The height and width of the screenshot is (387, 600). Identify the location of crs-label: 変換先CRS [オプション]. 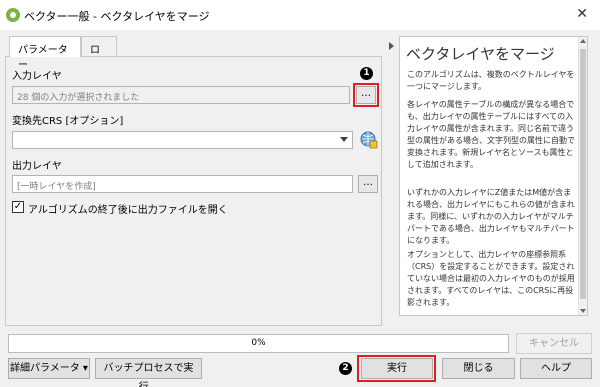
(68, 121).